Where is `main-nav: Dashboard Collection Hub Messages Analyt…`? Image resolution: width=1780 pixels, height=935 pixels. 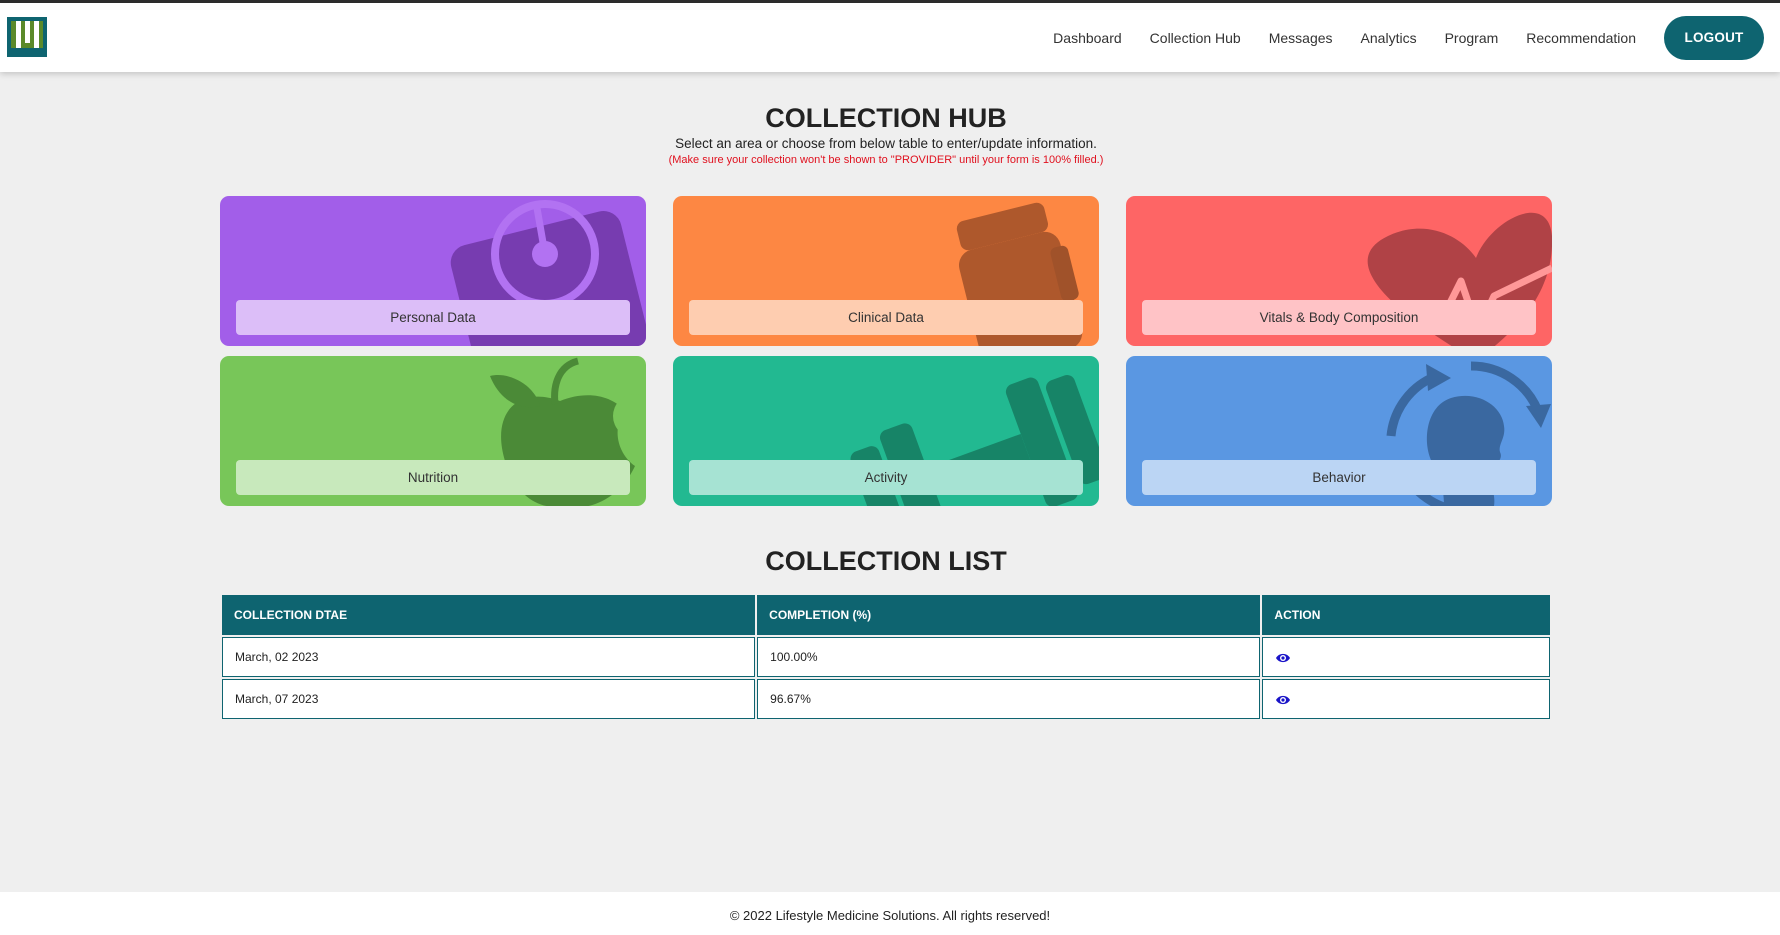 main-nav: Dashboard Collection Hub Messages Analyt… is located at coordinates (1416, 37).